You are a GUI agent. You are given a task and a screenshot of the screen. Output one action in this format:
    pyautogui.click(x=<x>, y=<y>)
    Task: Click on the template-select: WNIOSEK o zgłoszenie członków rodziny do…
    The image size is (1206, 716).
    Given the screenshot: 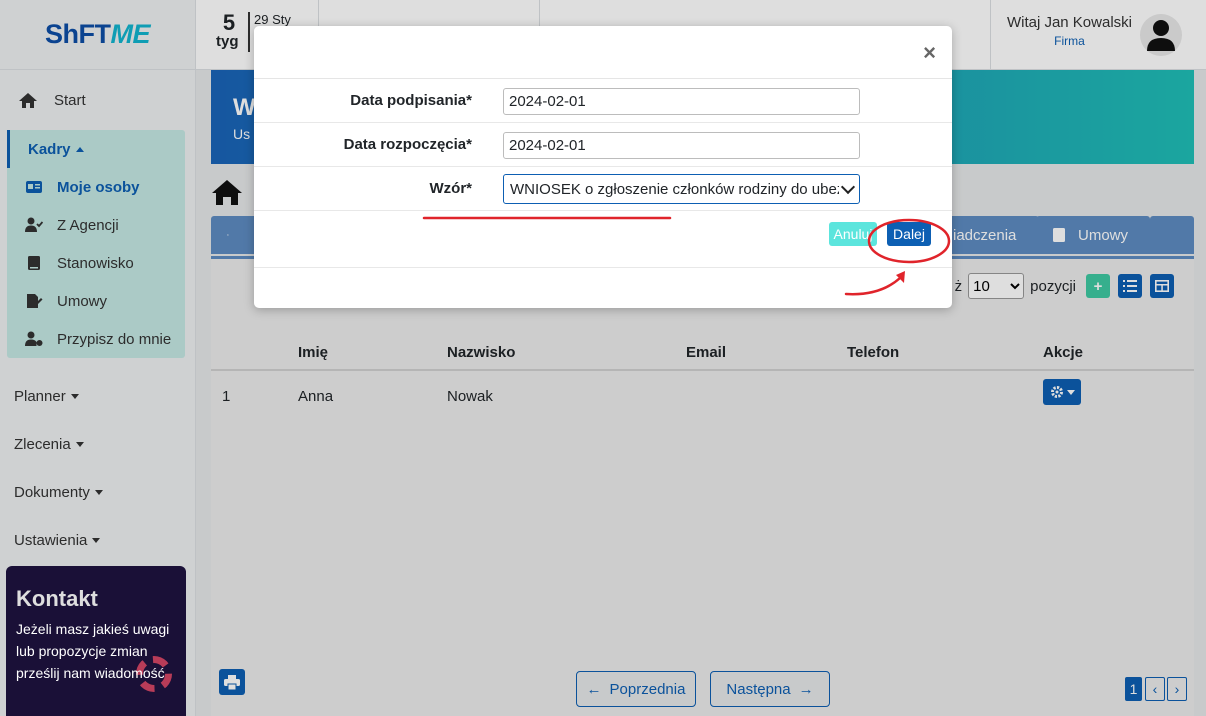 What is the action you would take?
    pyautogui.click(x=681, y=189)
    